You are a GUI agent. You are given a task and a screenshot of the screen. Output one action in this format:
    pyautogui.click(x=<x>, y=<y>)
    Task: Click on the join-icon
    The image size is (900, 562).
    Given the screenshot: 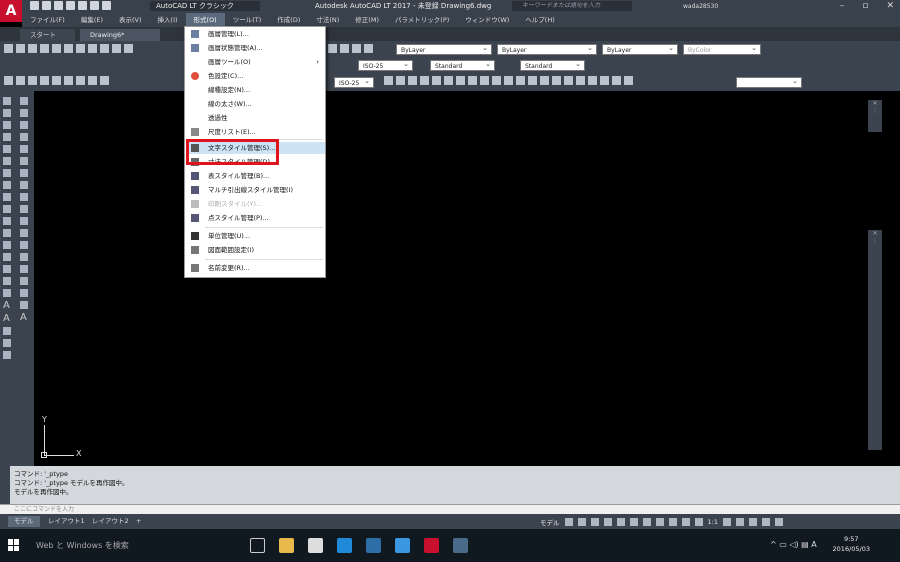 What is the action you would take?
    pyautogui.click(x=24, y=245)
    